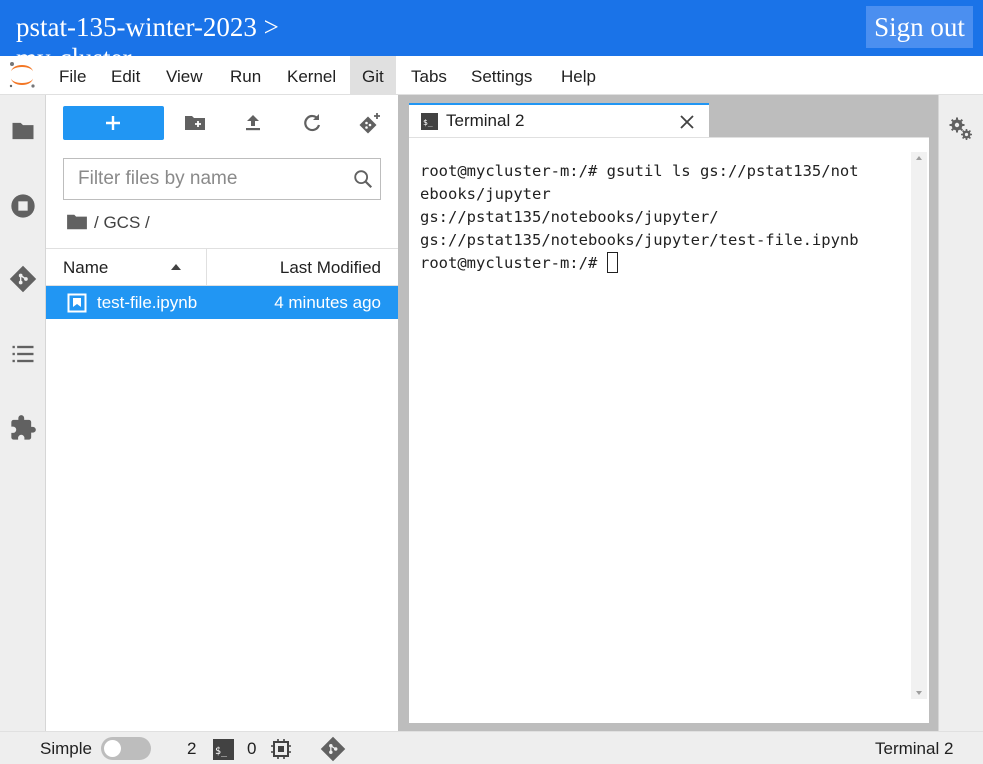 The height and width of the screenshot is (764, 983). I want to click on property-inspector-gears-icon, so click(961, 129).